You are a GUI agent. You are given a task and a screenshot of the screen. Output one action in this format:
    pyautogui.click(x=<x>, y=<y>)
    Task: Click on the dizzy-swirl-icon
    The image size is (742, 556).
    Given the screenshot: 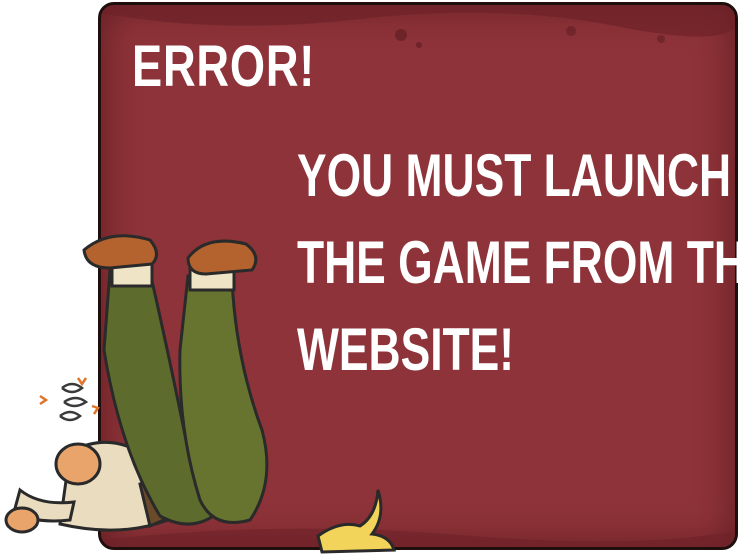 What is the action you would take?
    pyautogui.click(x=69, y=399)
    